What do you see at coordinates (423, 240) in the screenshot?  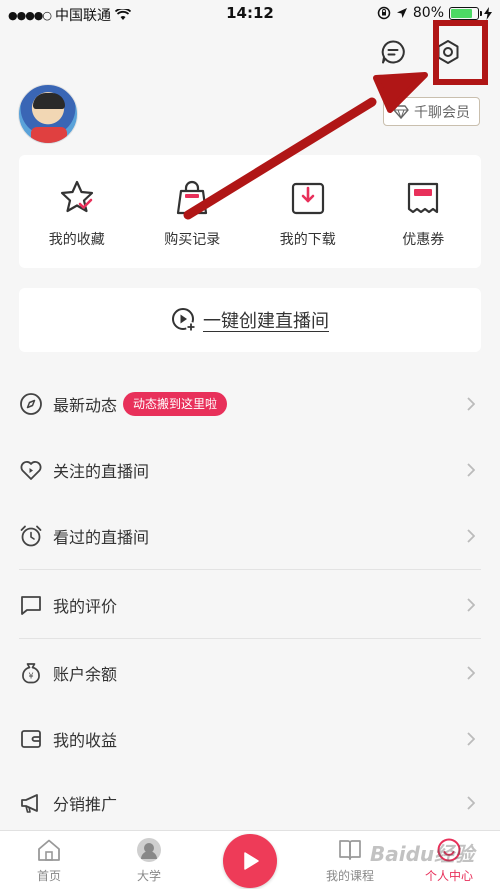 I see `quick-coupons-label: 优惠券` at bounding box center [423, 240].